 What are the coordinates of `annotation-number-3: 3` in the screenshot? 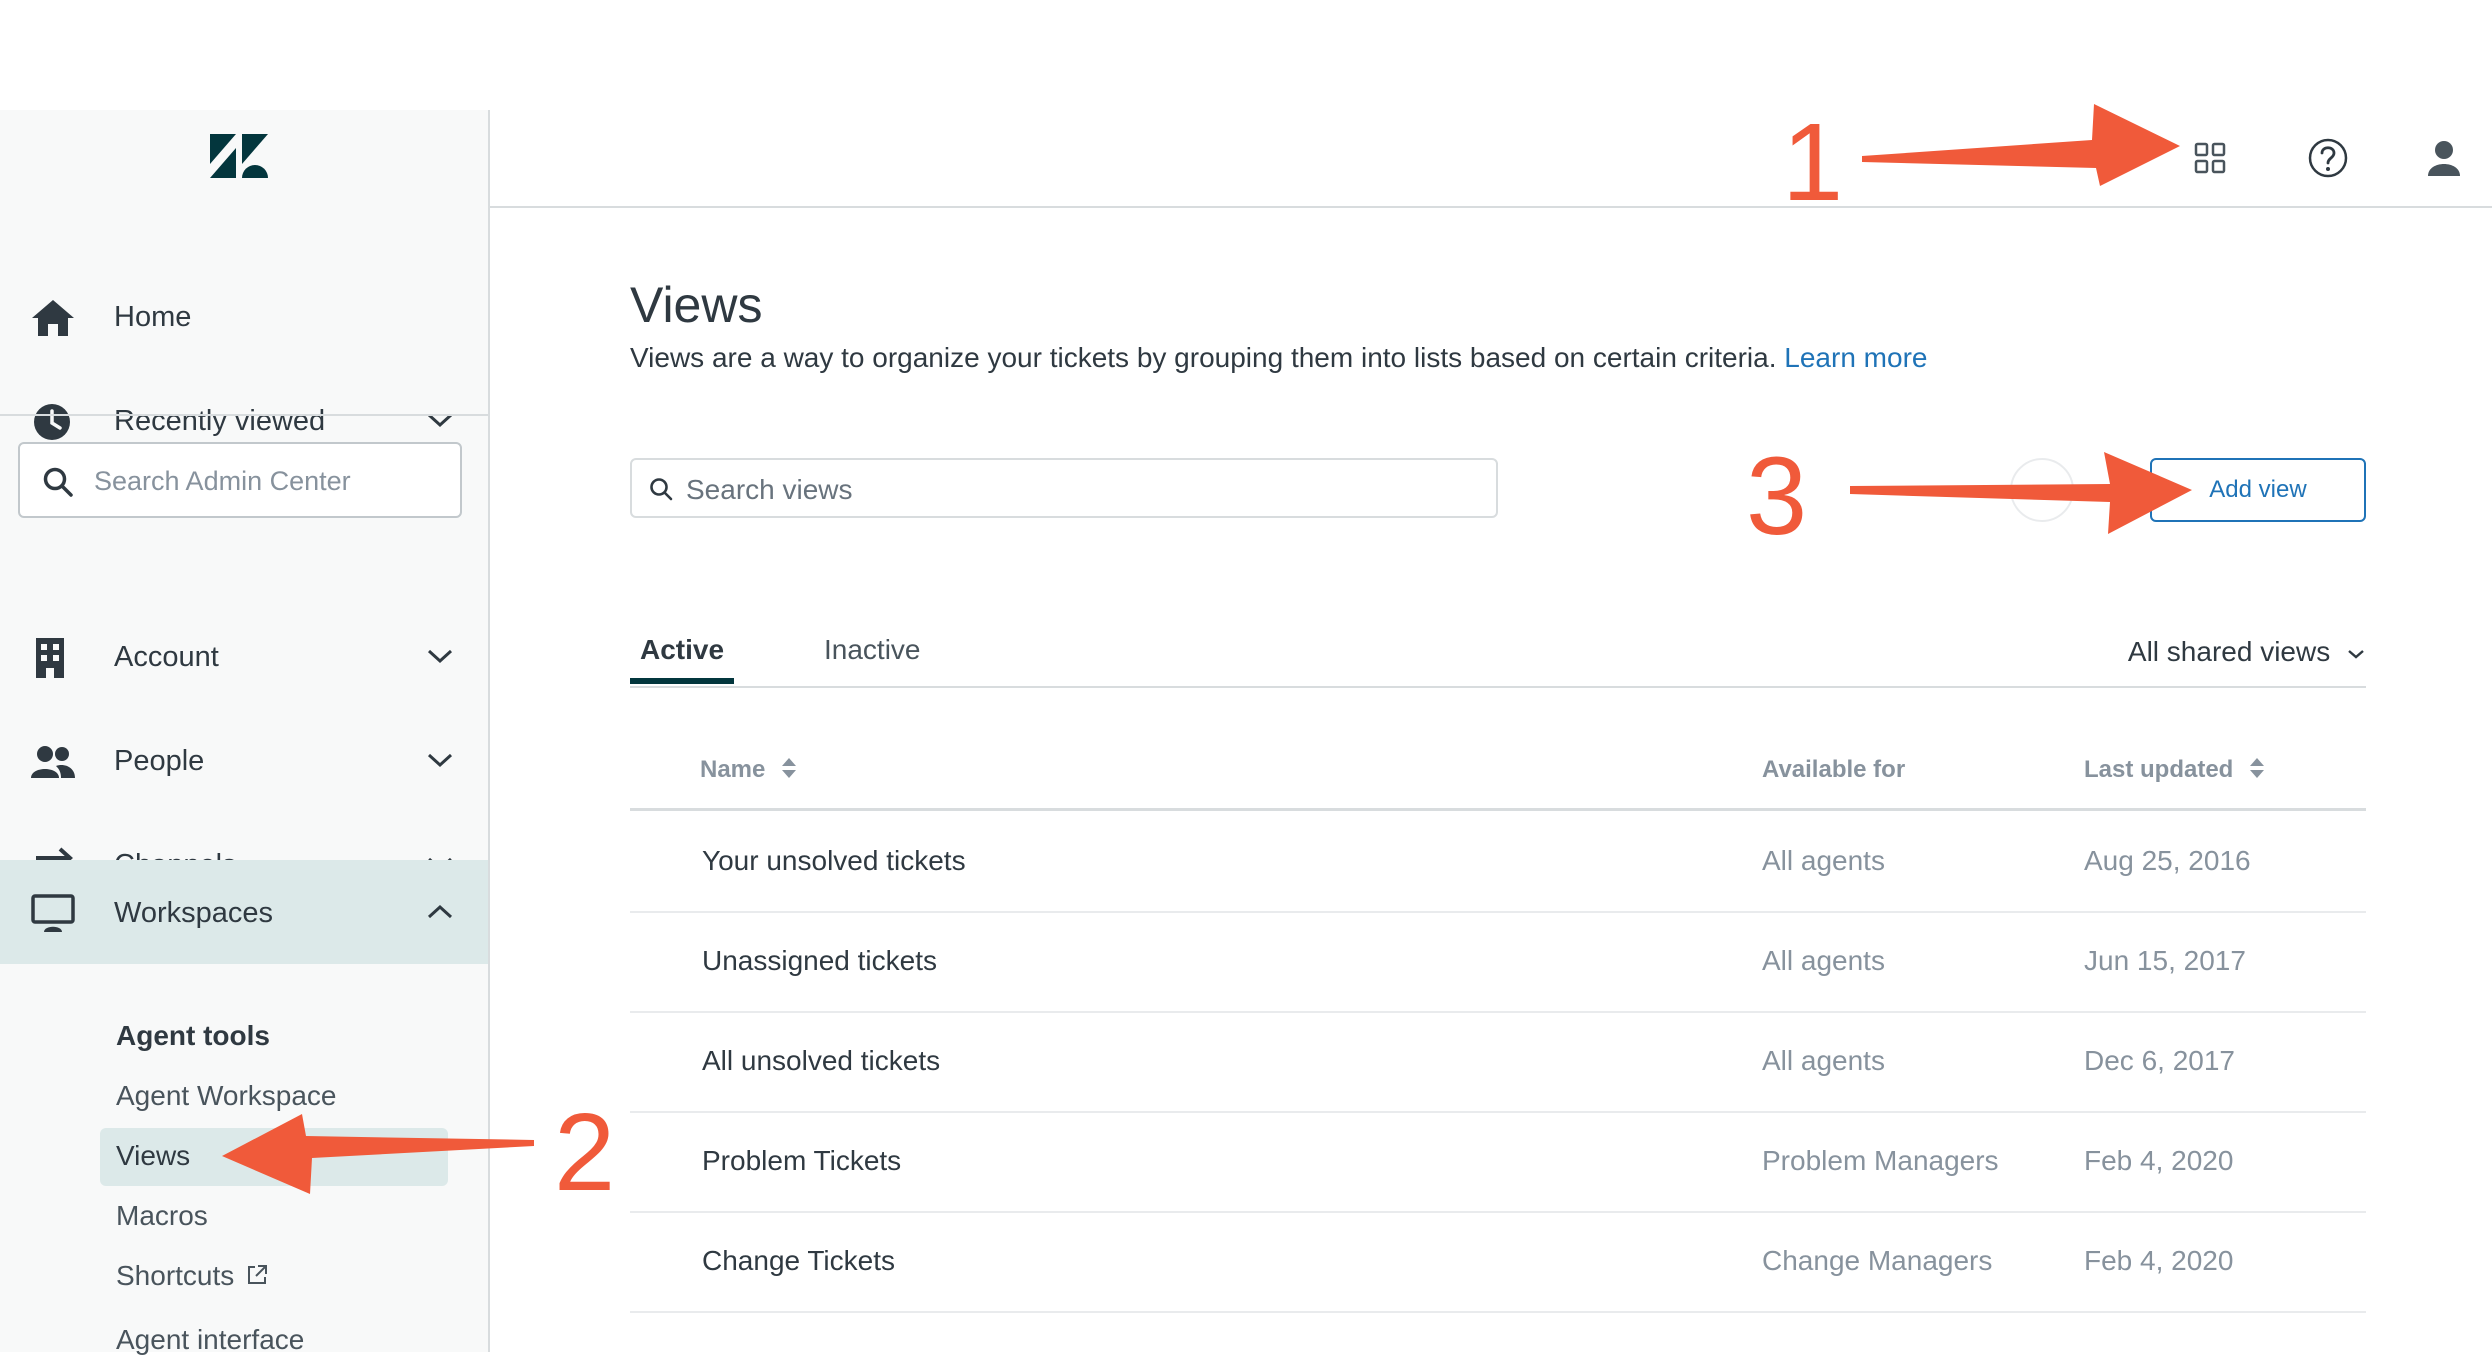 It's located at (1777, 496).